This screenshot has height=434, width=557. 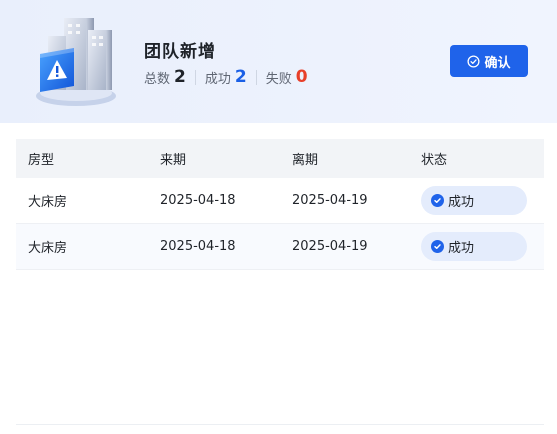 I want to click on table-header: 房型 来期 离期 状态, so click(x=280, y=158).